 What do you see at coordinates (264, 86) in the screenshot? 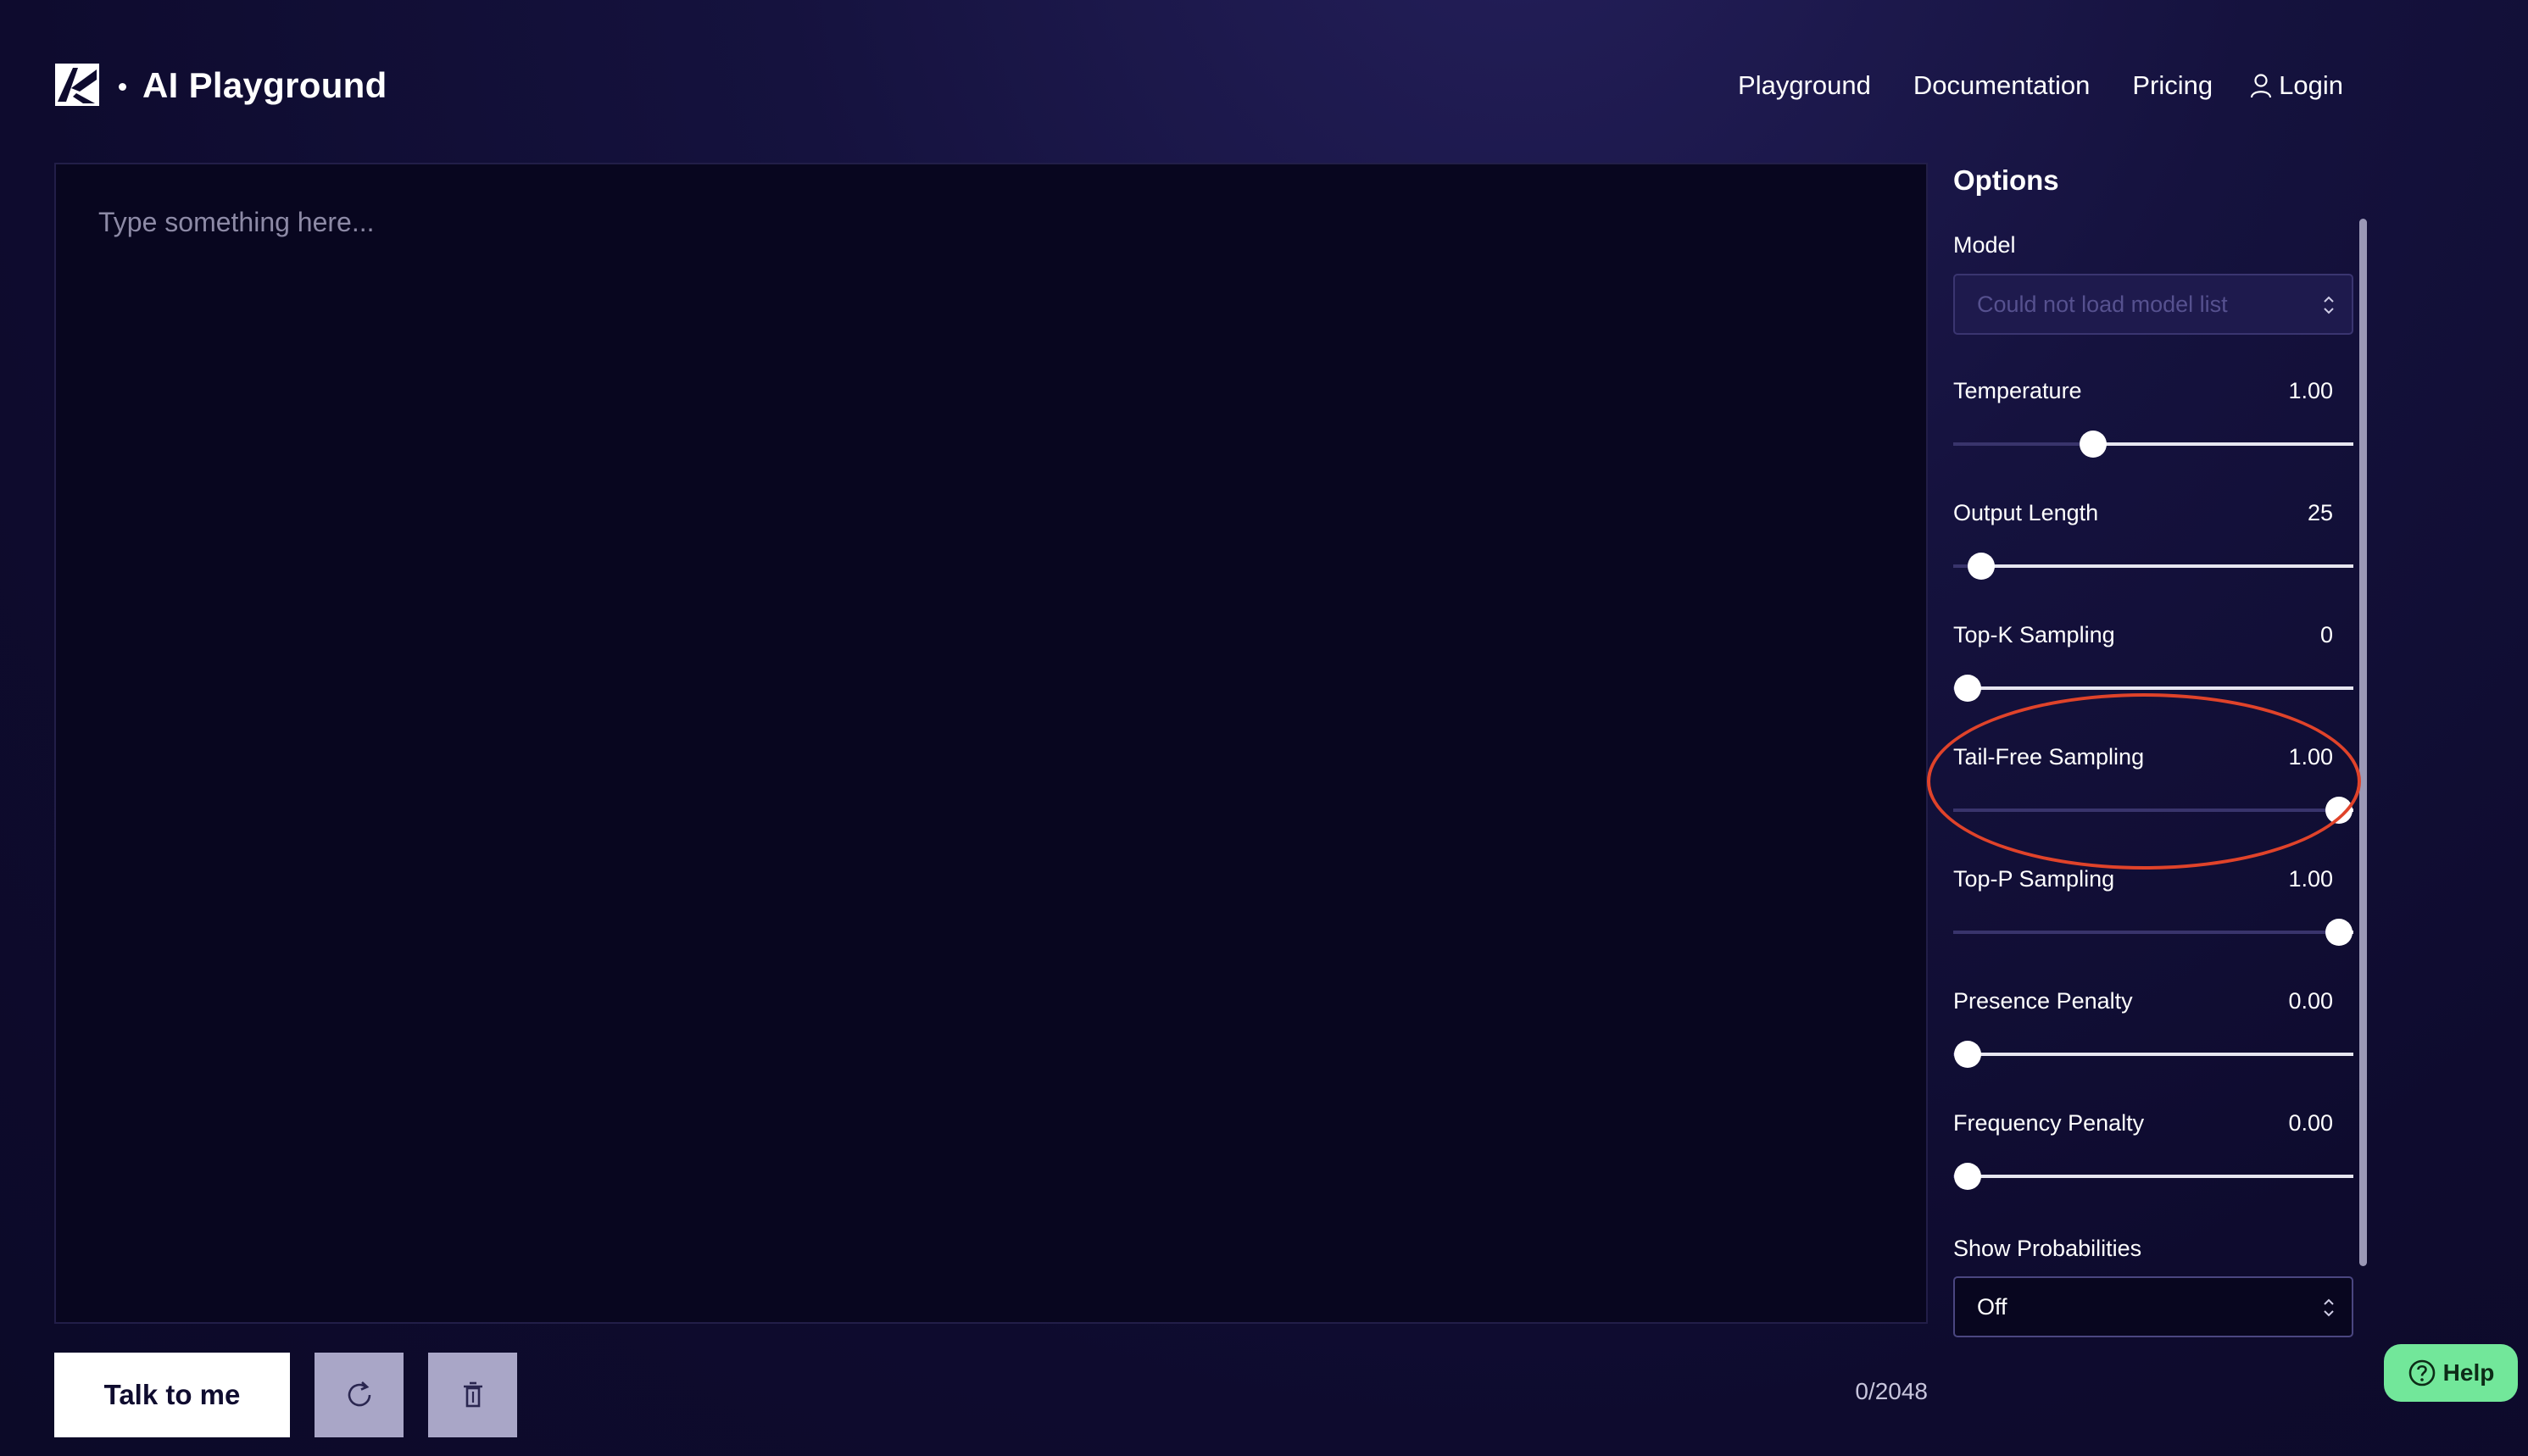
I see `page-title: AI Playground` at bounding box center [264, 86].